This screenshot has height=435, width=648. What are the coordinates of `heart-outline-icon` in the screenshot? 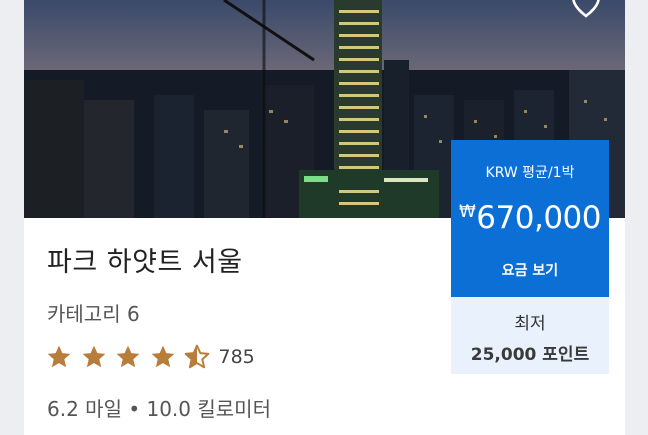 It's located at (586, 9).